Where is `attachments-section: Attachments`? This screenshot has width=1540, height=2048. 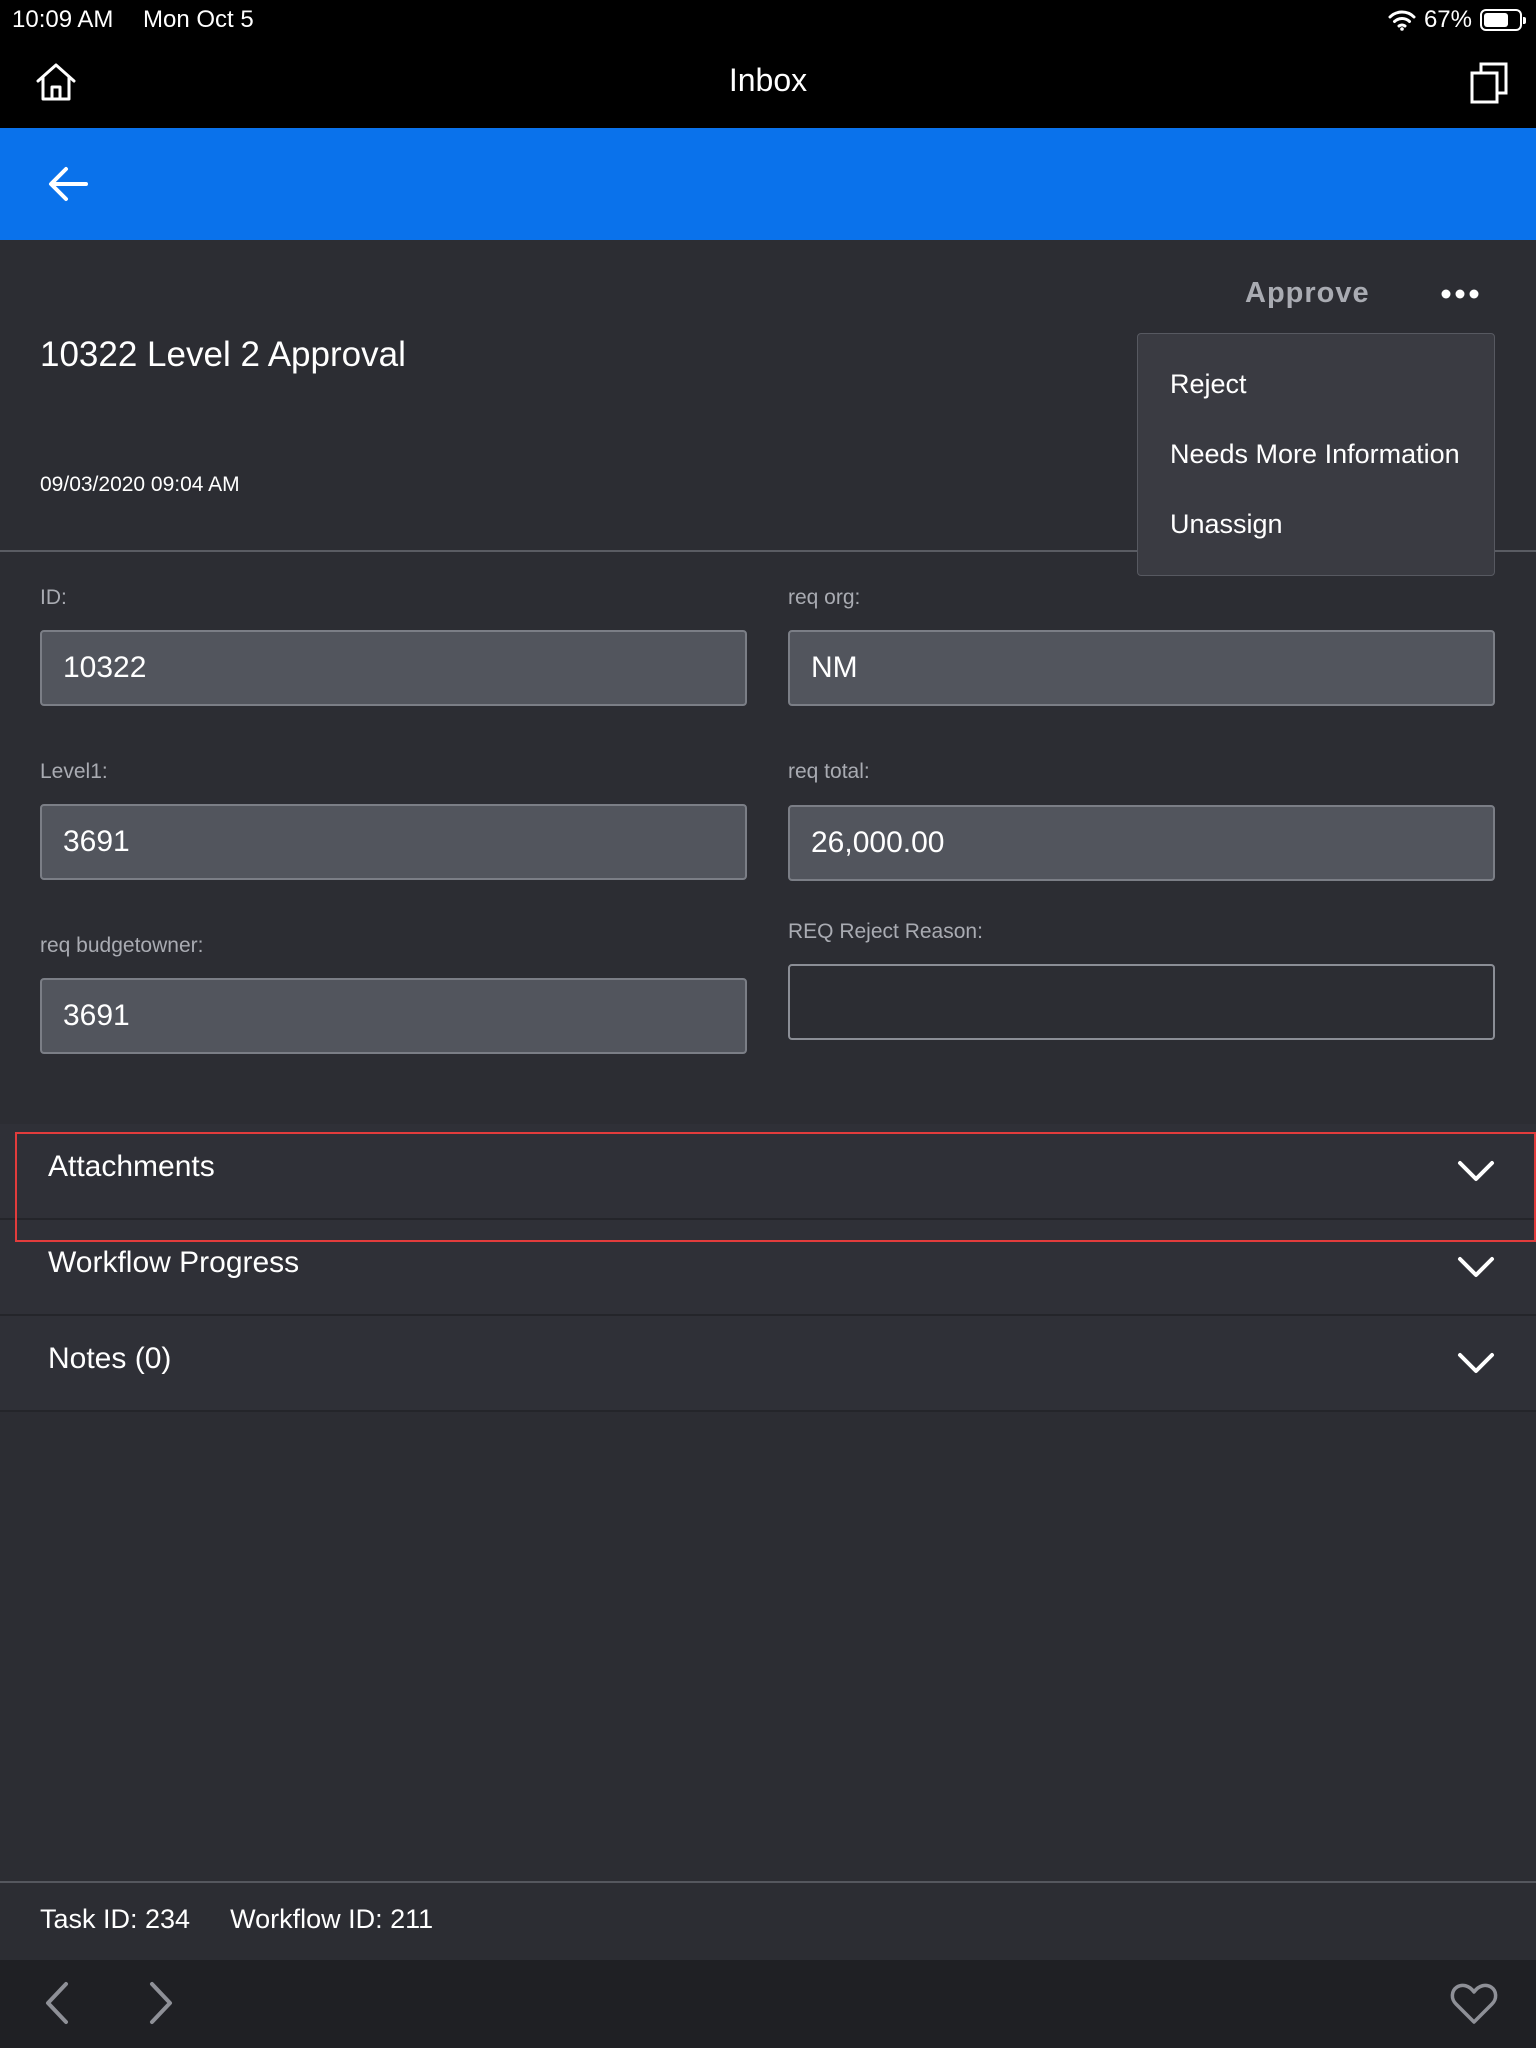 attachments-section: Attachments is located at coordinates (768, 1172).